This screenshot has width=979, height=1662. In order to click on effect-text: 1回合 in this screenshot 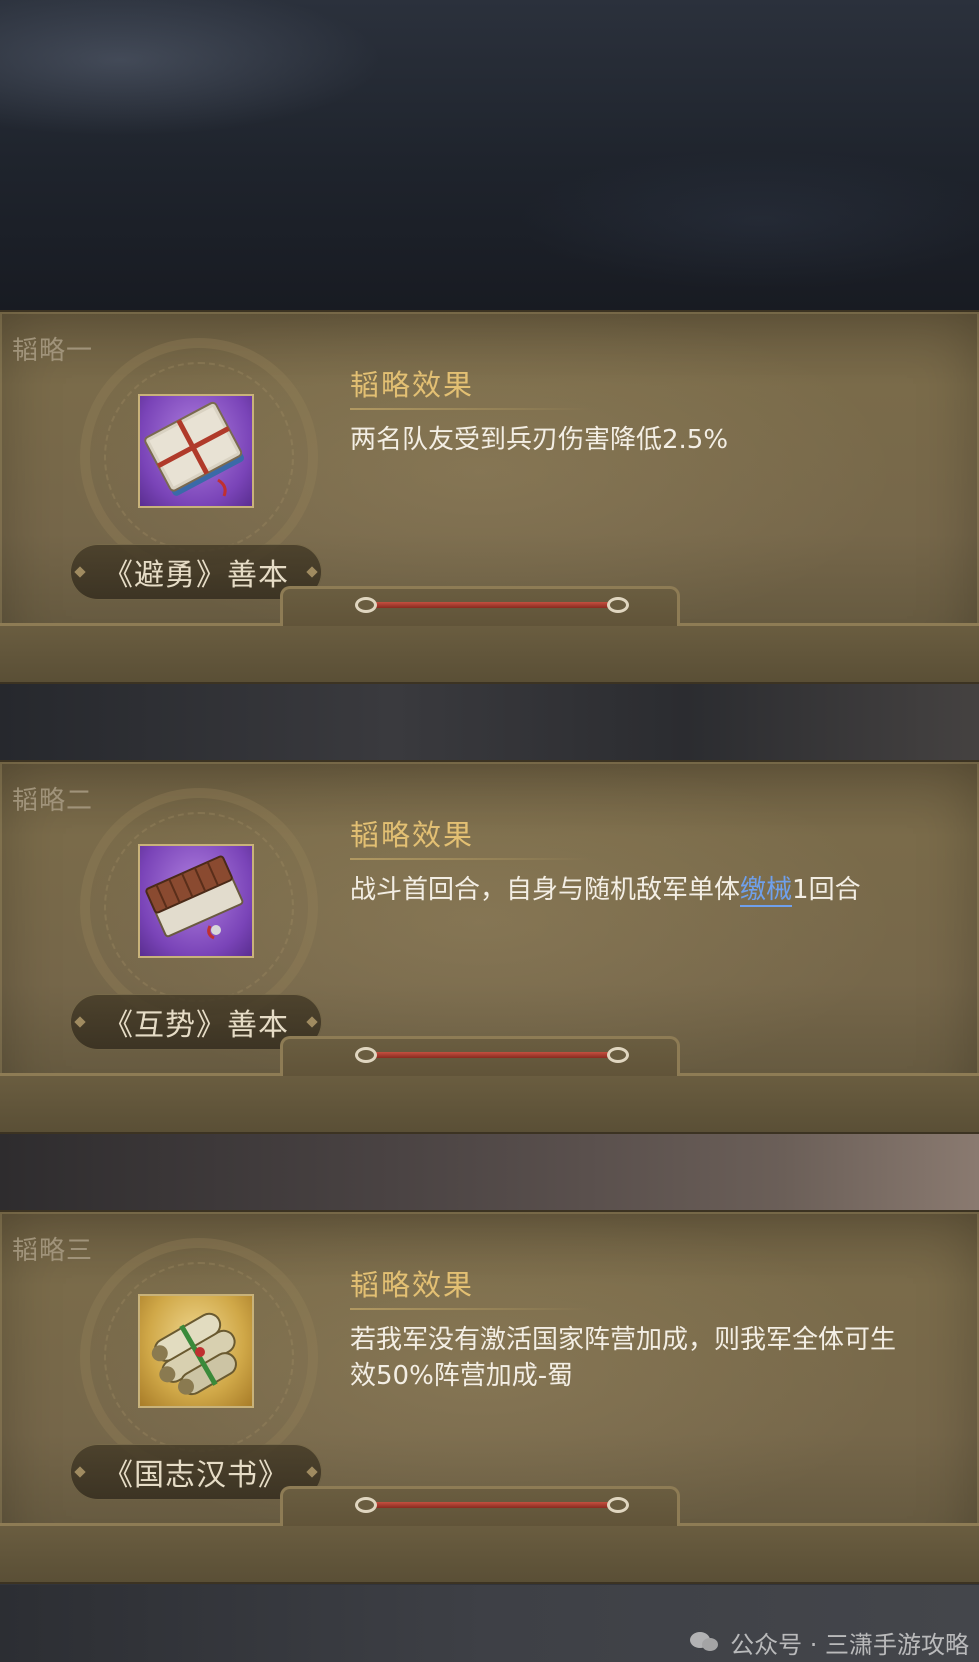, I will do `click(826, 890)`.